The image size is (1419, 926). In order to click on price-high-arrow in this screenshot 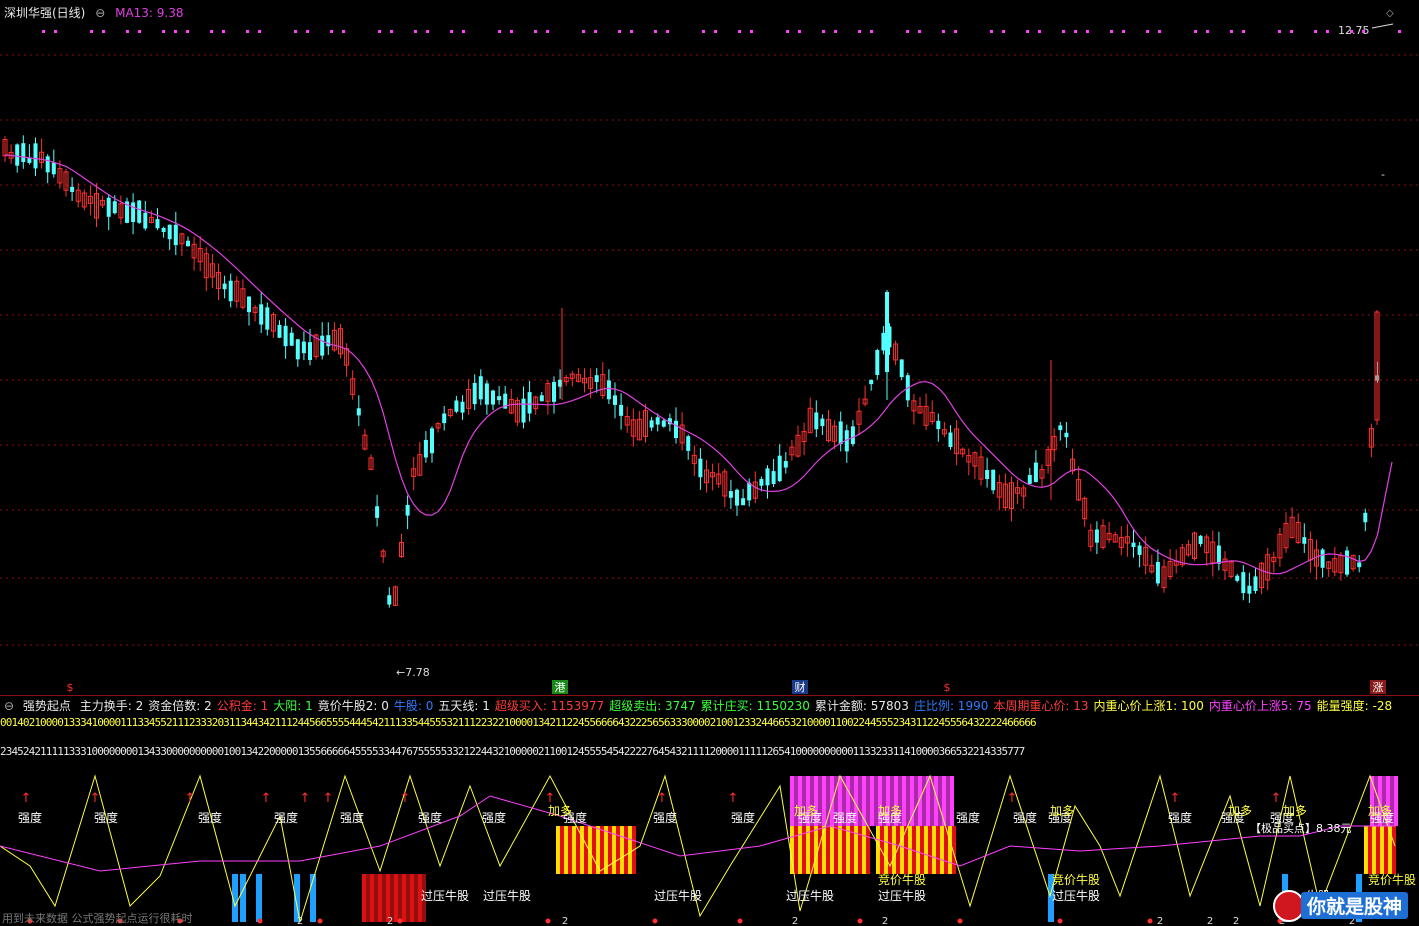, I will do `click(1382, 26)`.